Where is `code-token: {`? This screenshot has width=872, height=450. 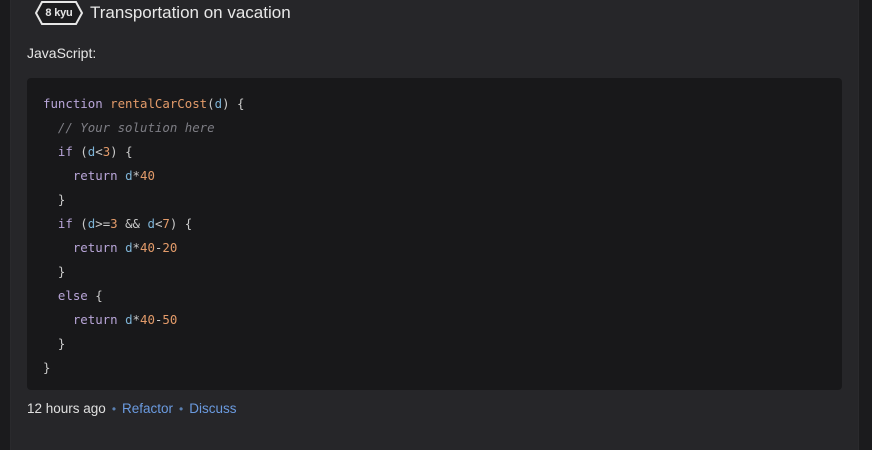 code-token: { is located at coordinates (95, 295).